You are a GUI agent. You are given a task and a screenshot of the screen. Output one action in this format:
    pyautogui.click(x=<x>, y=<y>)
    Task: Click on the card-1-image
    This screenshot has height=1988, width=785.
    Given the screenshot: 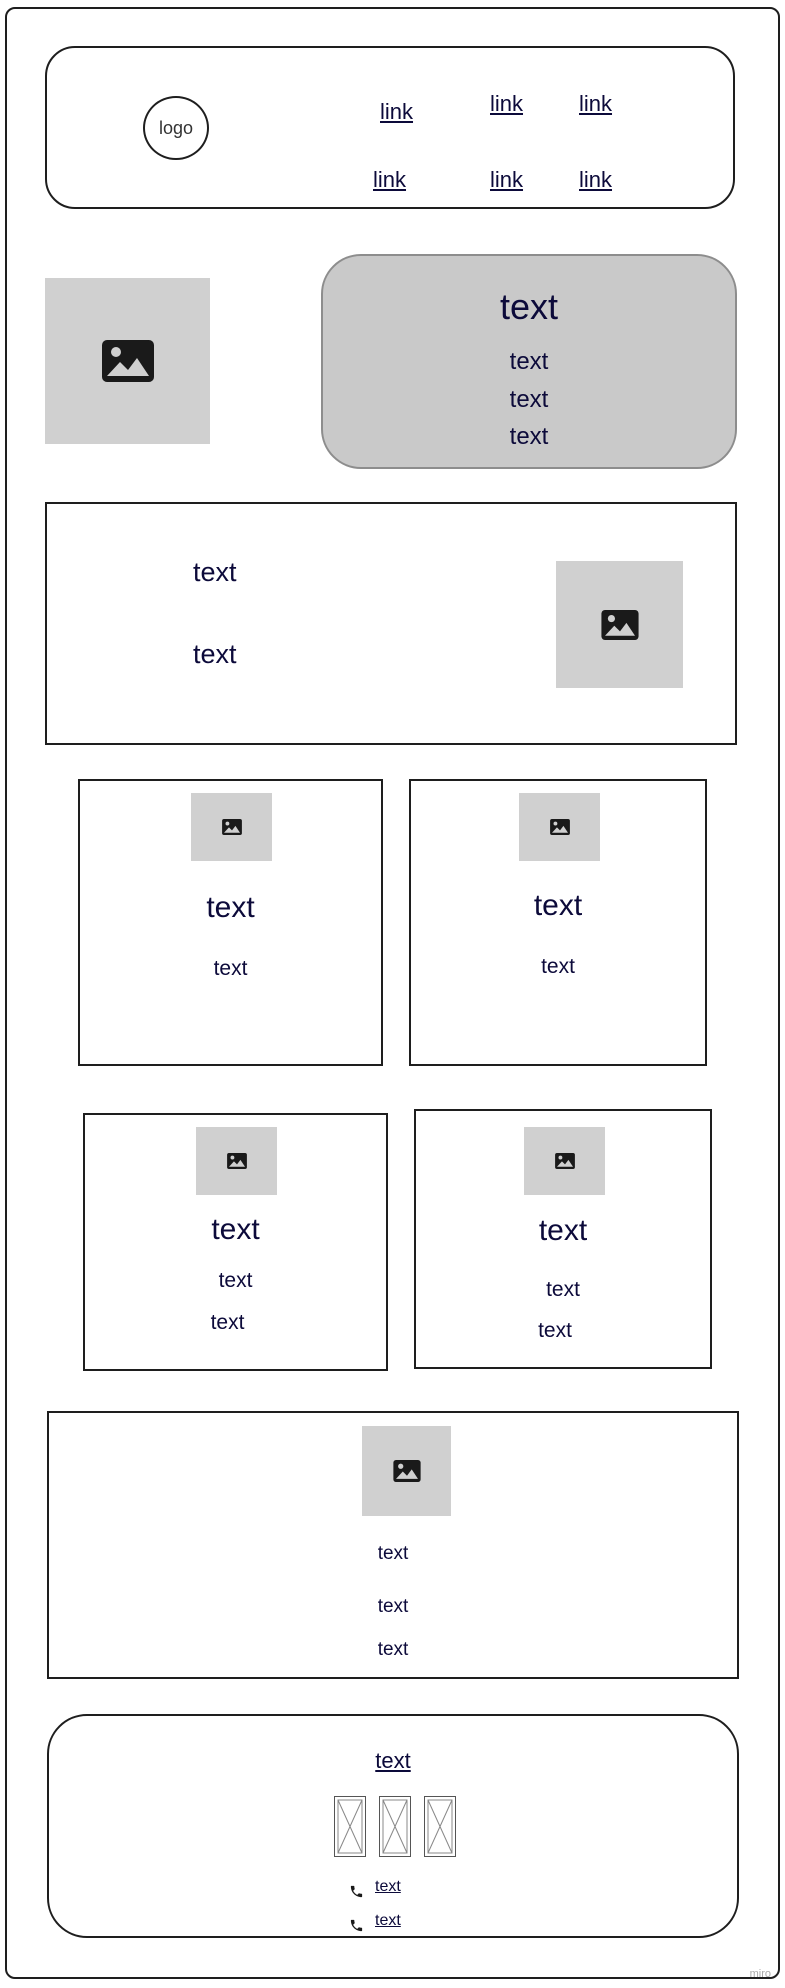 What is the action you would take?
    pyautogui.click(x=231, y=827)
    